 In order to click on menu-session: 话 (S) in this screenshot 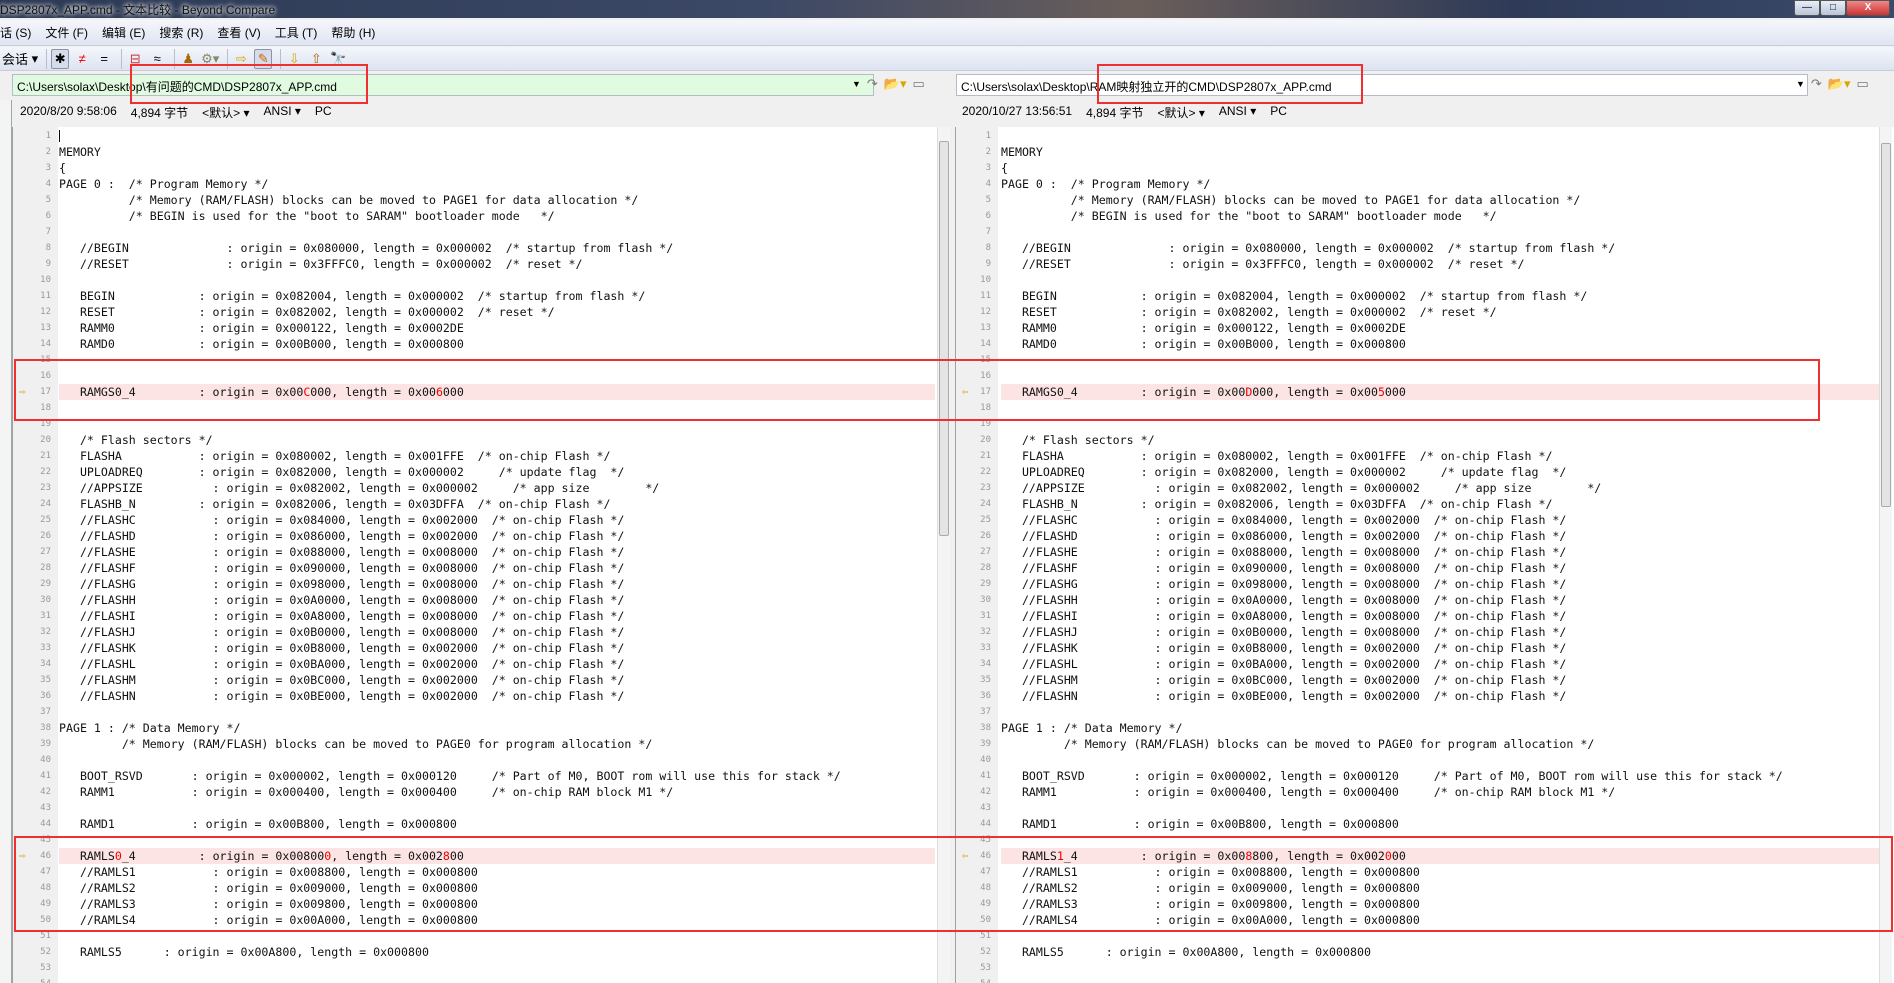, I will do `click(15, 32)`.